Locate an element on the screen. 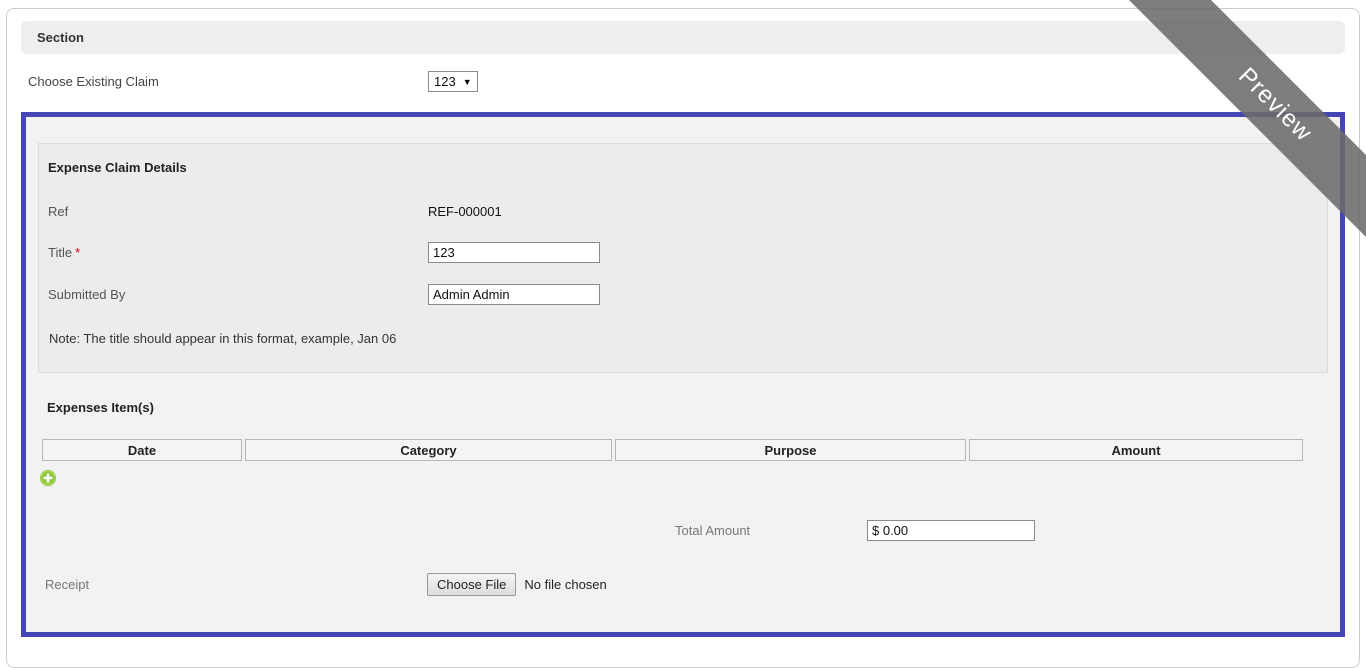 The width and height of the screenshot is (1366, 668). expenses-items-title: Expenses Item(s) is located at coordinates (100, 407).